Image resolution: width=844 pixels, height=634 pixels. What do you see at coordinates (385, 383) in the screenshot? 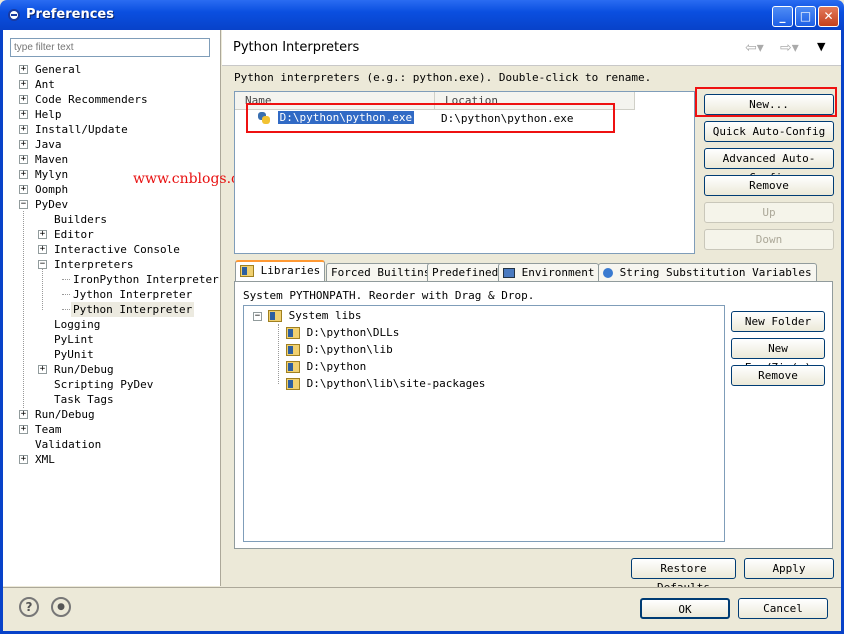
I see `tree-item-lib-path: D:\python\lib\site-packages` at bounding box center [385, 383].